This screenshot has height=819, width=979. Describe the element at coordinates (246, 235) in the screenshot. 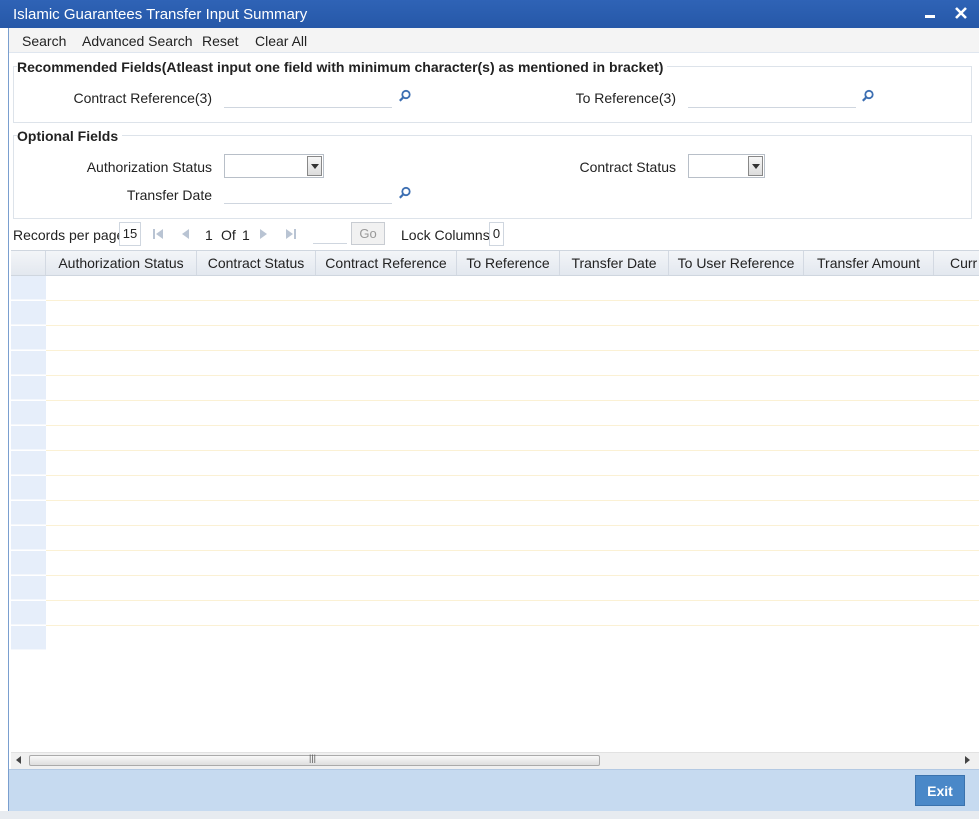

I see `total-pages: 1` at that location.